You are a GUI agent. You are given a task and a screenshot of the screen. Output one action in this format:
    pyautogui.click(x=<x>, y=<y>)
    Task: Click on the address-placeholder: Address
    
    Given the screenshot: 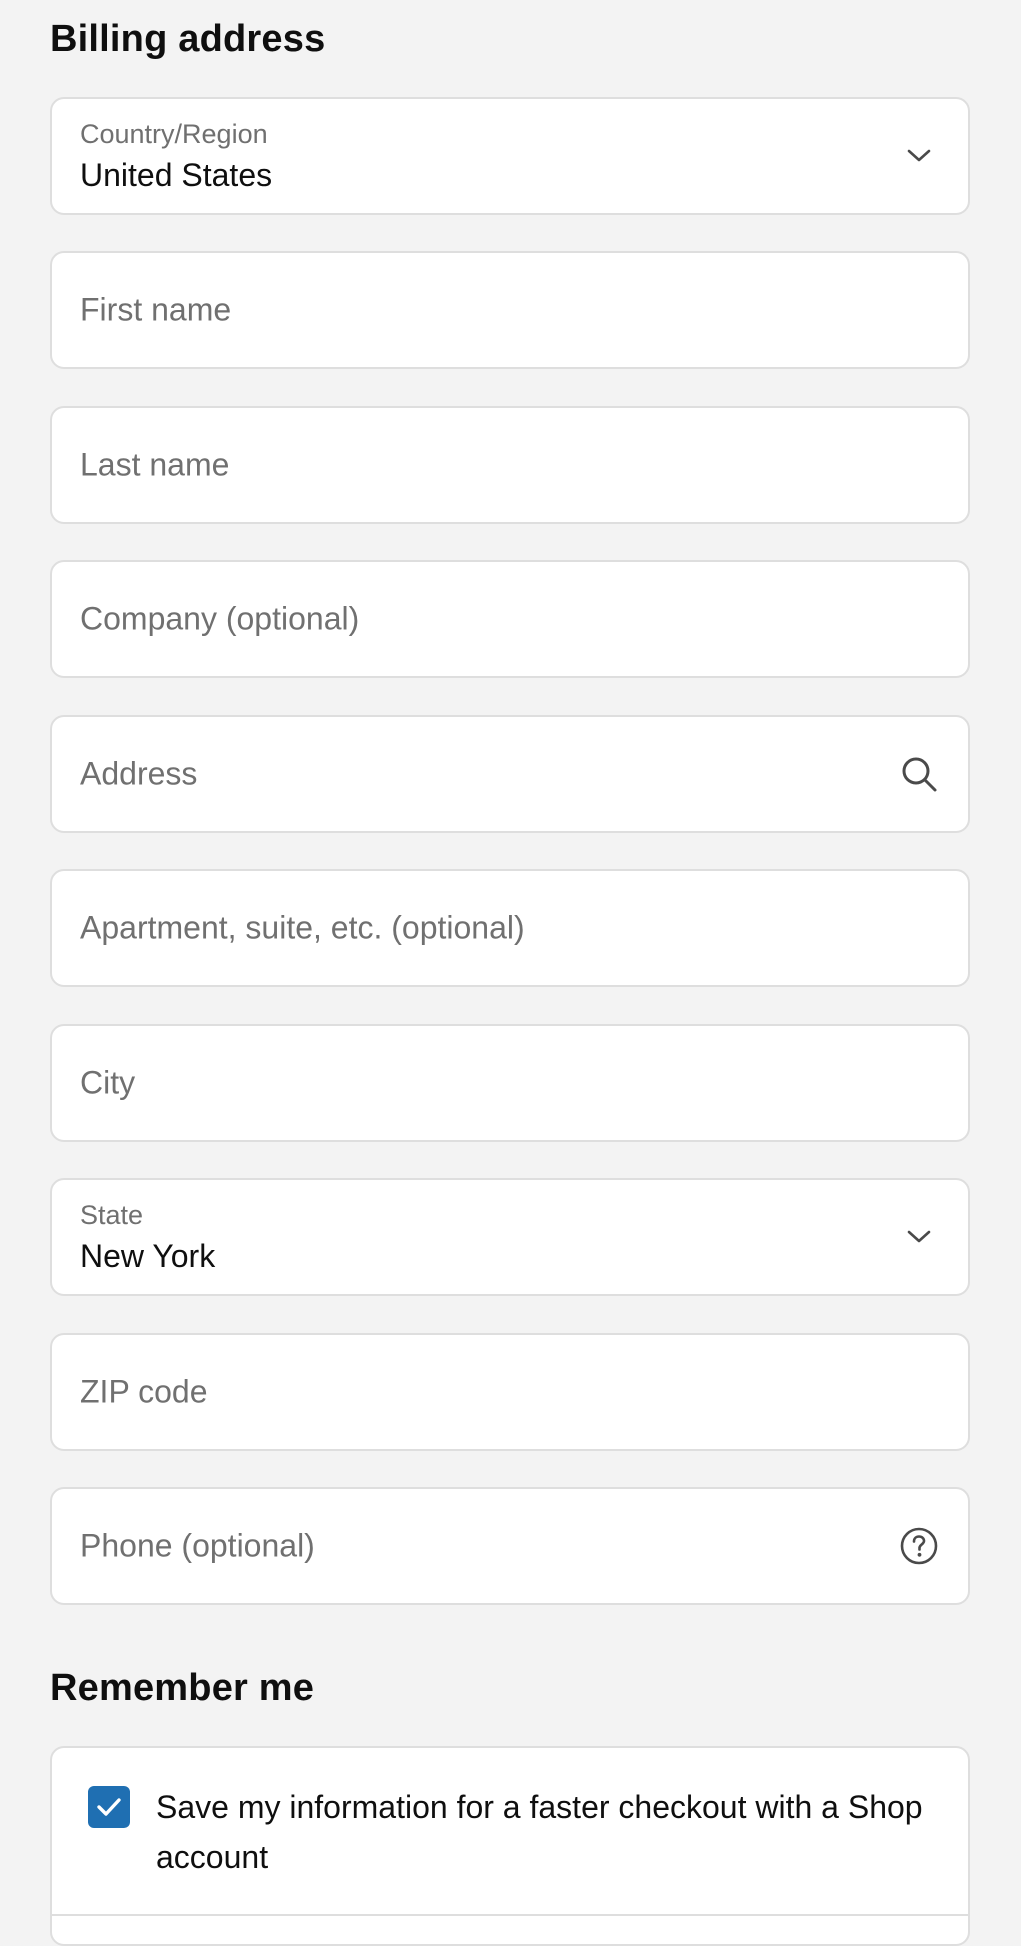 What is the action you would take?
    pyautogui.click(x=139, y=773)
    